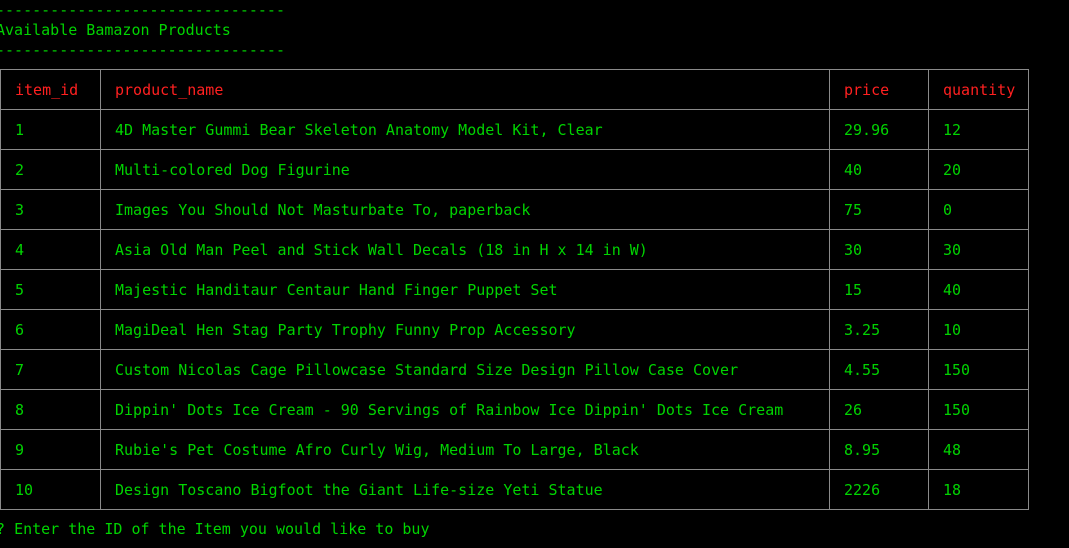 The image size is (1069, 548). I want to click on cell-quantity: 10, so click(978, 329).